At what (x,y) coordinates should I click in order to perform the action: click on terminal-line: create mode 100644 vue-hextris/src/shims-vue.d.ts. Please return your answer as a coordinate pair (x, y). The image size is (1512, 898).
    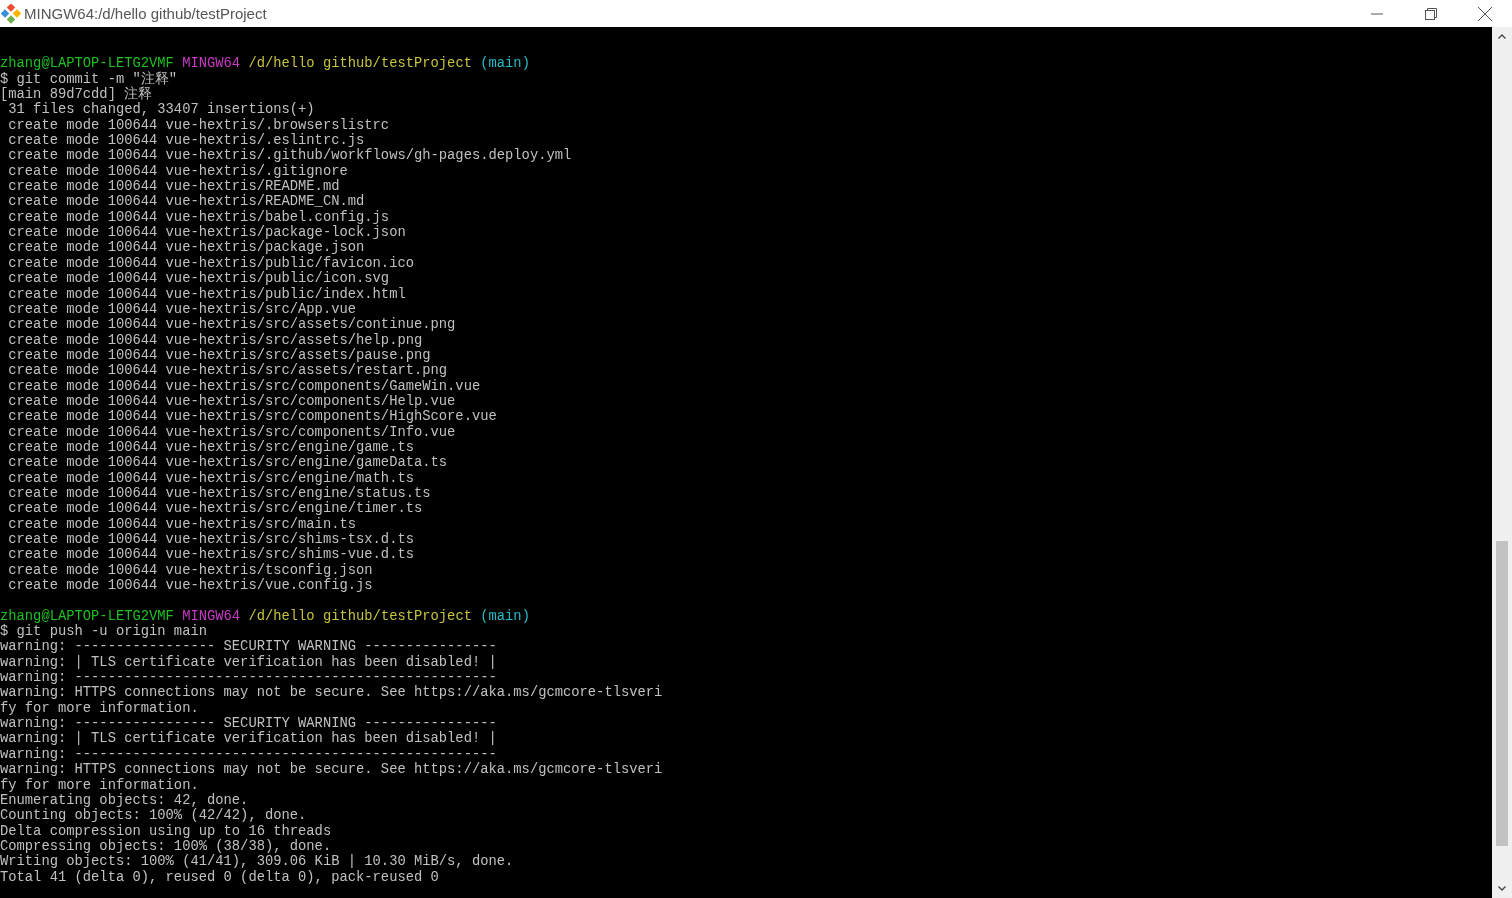
    Looking at the image, I should click on (210, 555).